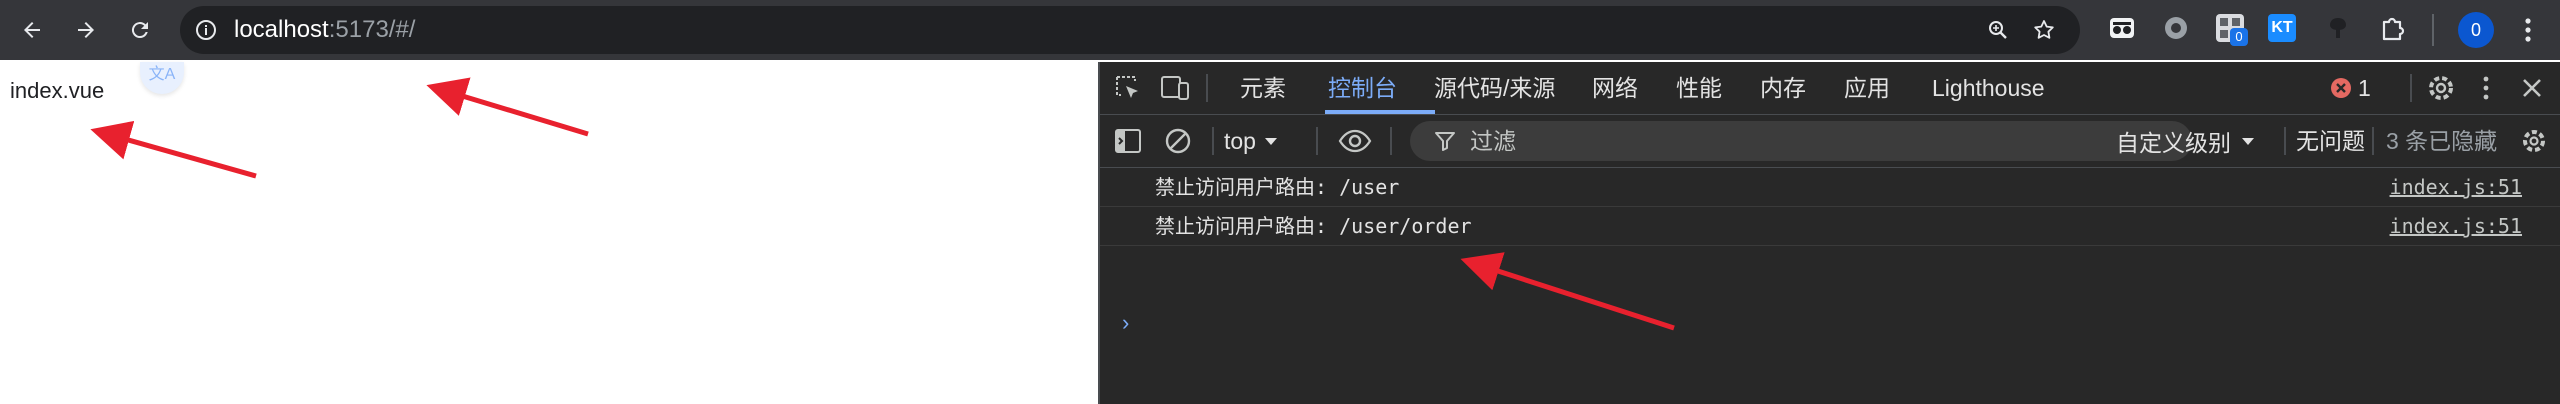 This screenshot has height=404, width=2560. I want to click on error-icon, so click(2341, 88).